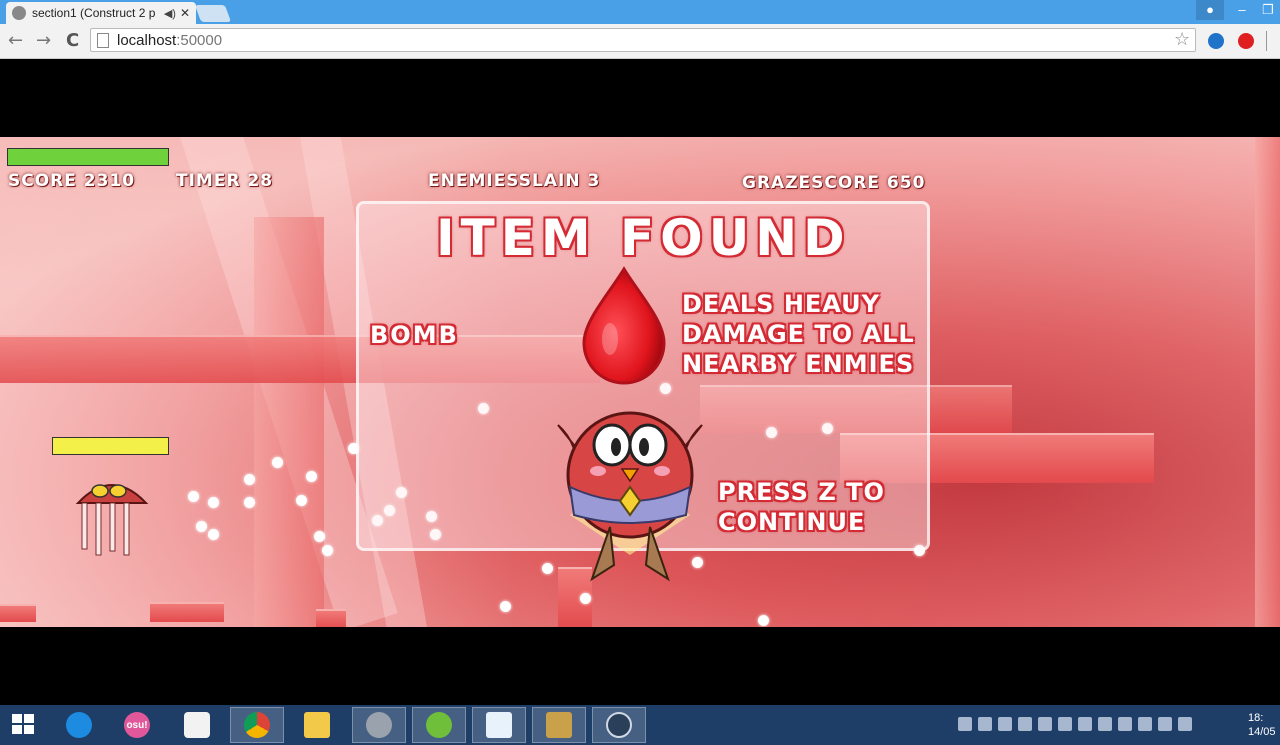  I want to click on tab-close-button: ✕, so click(185, 13).